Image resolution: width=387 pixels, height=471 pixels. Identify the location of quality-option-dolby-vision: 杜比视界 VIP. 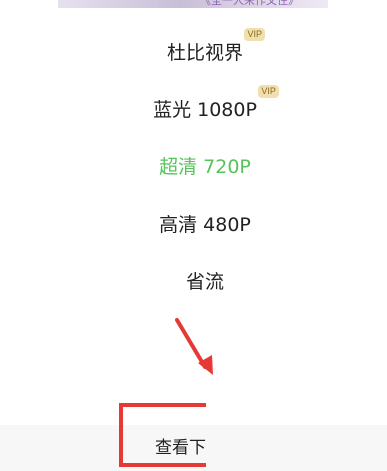
(193, 47).